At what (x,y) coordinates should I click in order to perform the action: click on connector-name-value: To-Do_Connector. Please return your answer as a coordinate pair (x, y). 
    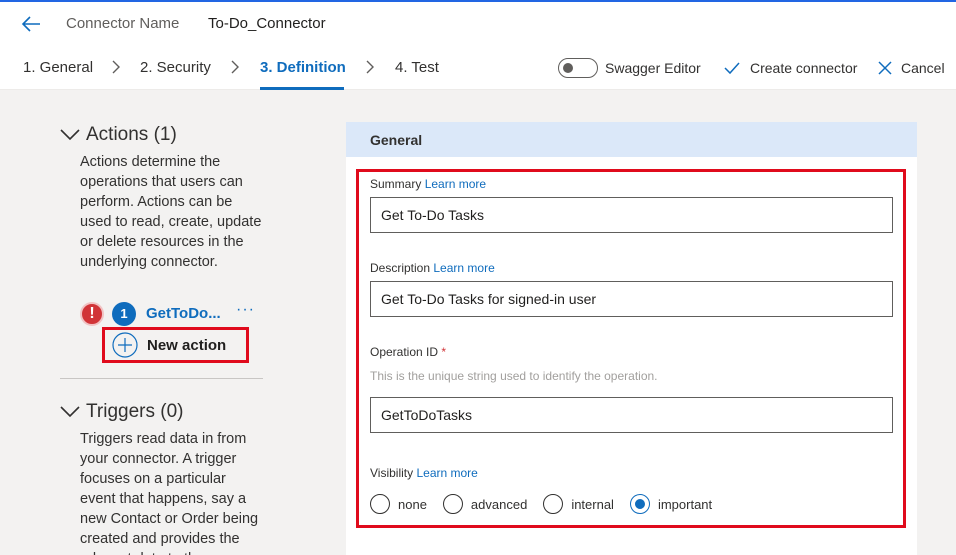
    Looking at the image, I should click on (267, 23).